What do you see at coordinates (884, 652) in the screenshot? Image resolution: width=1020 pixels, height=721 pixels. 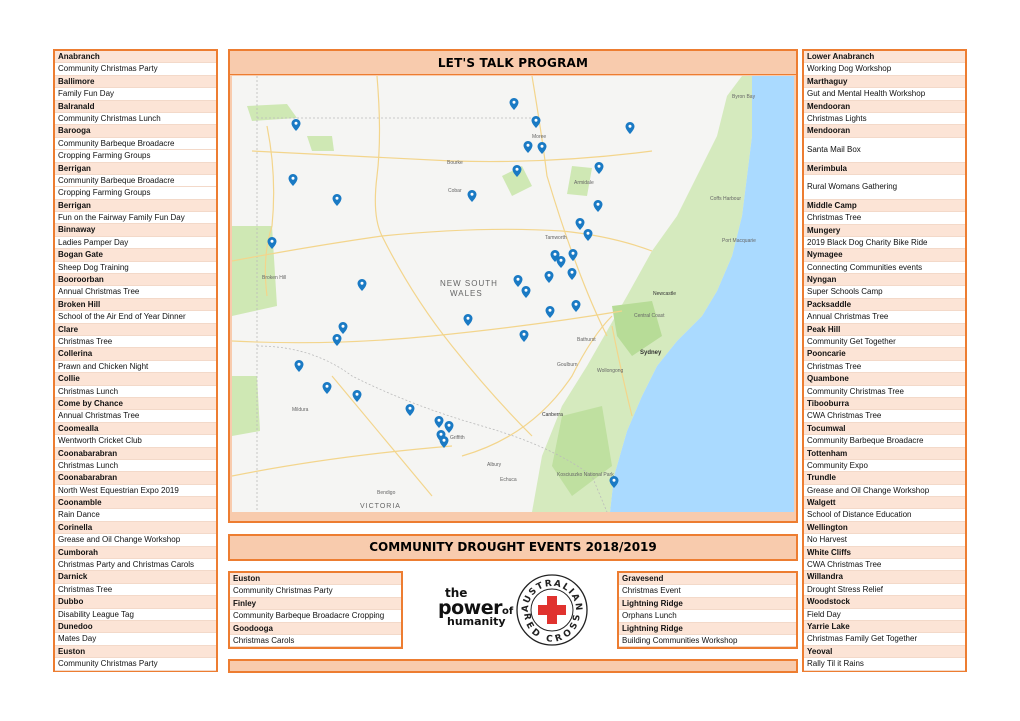 I see `place-name: Yeoval` at bounding box center [884, 652].